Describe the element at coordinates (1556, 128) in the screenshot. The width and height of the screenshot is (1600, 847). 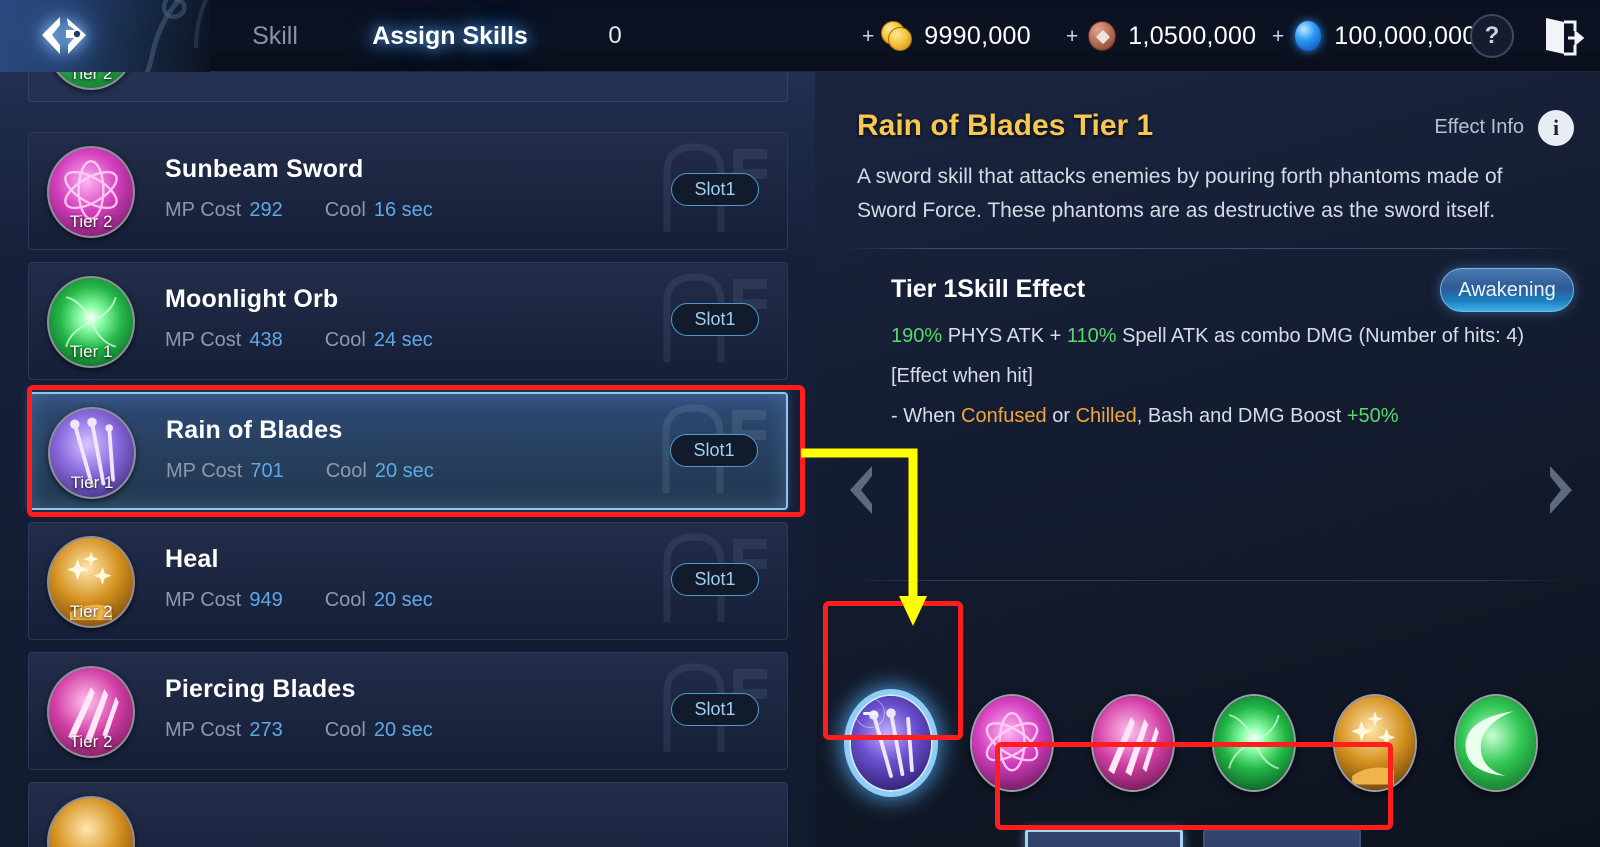
I see `info-icon: i` at that location.